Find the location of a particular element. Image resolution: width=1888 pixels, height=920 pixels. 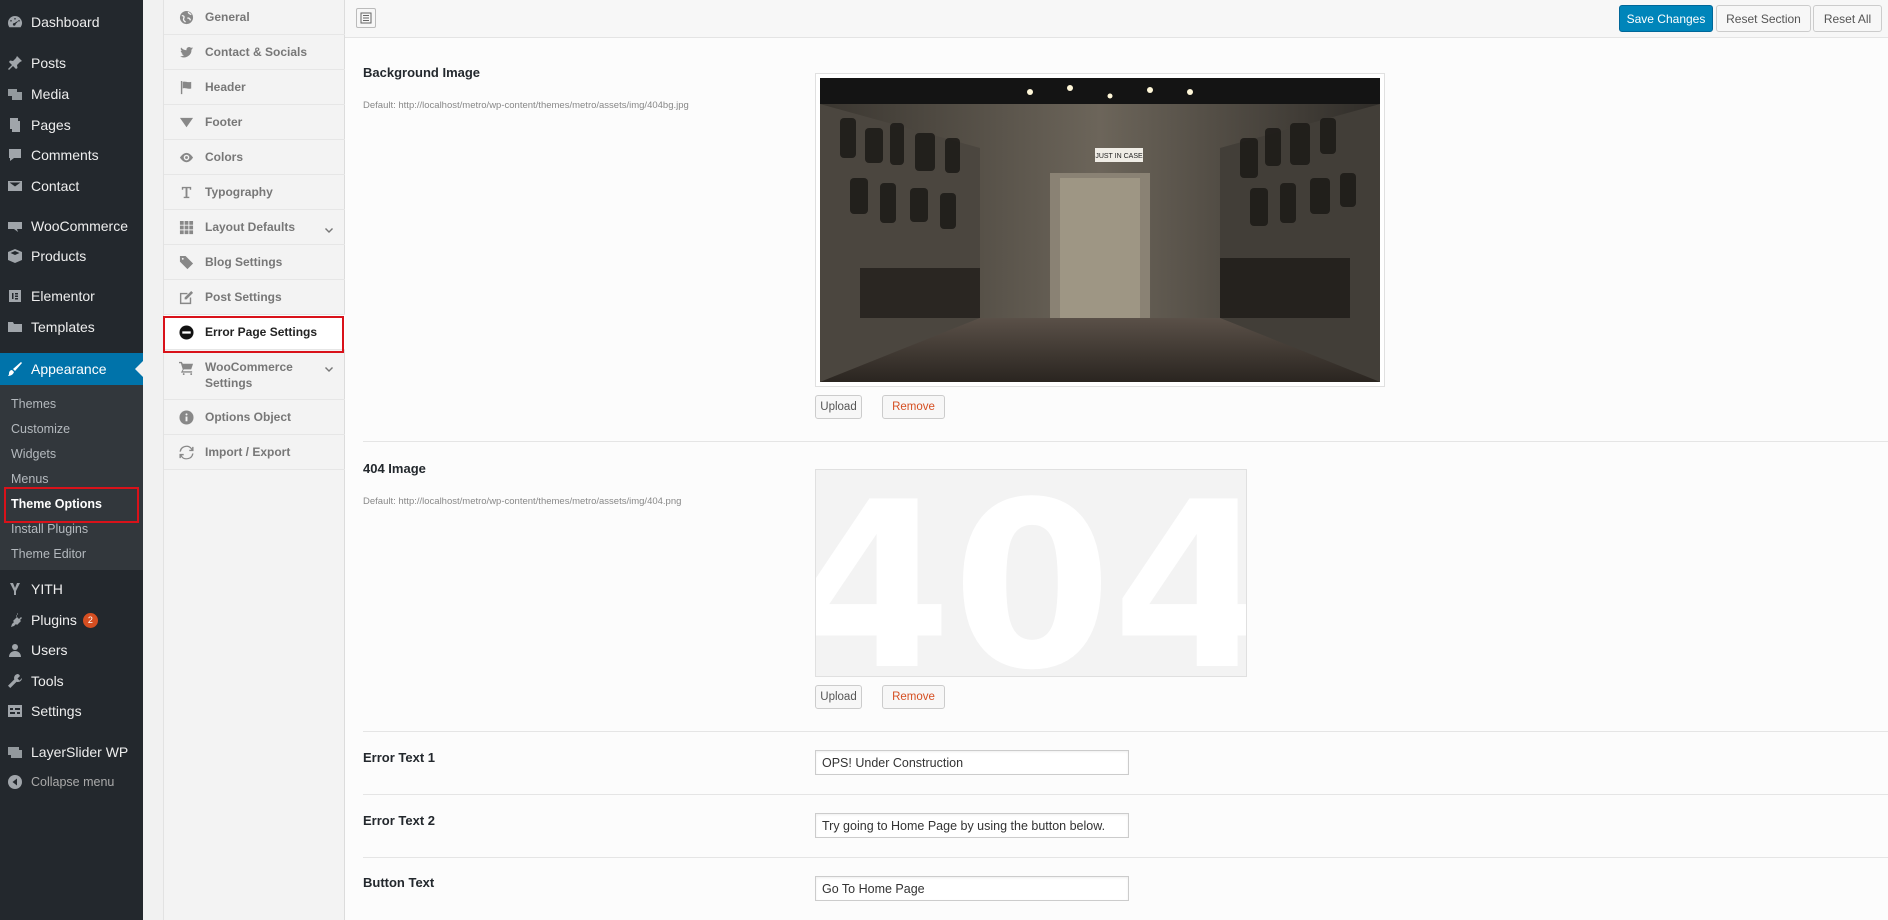

nav-item-woocommerce-settings: WooCommerce Settings is located at coordinates (254, 375).